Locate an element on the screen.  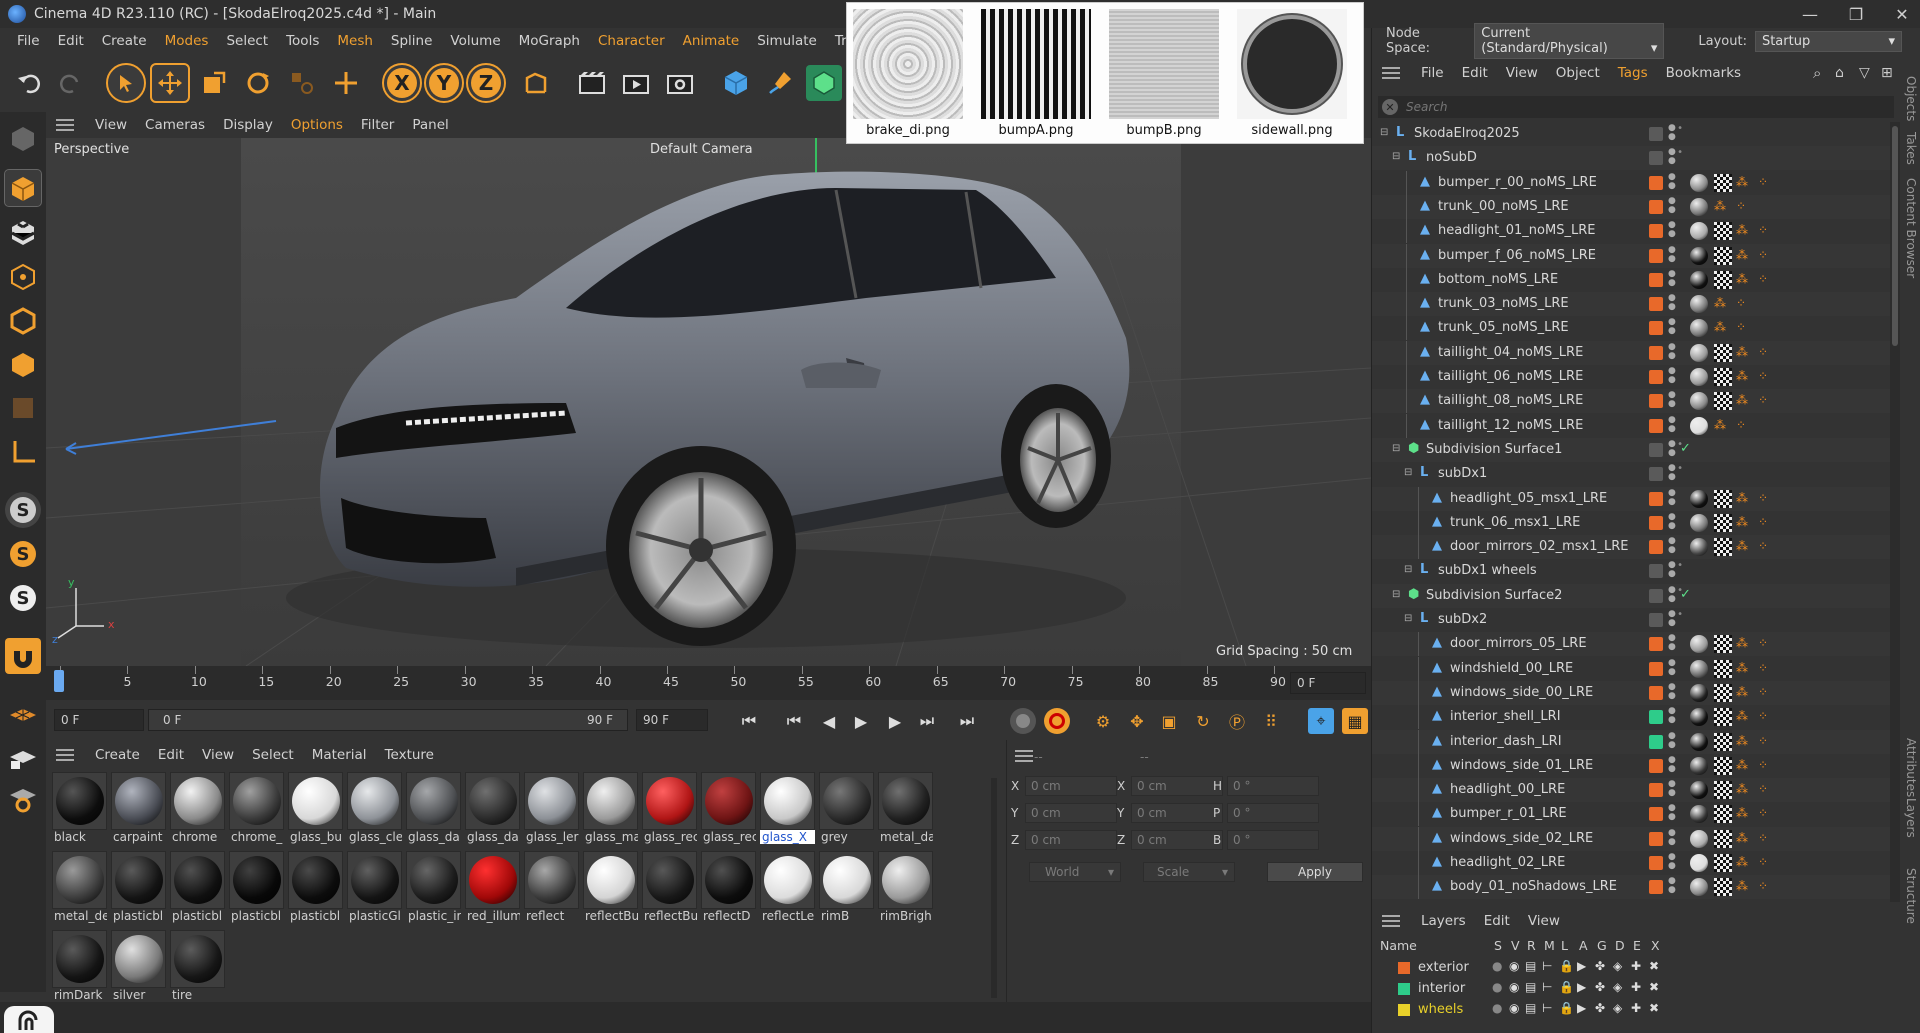
generator-icon: ✤ is located at coordinates (1600, 966).